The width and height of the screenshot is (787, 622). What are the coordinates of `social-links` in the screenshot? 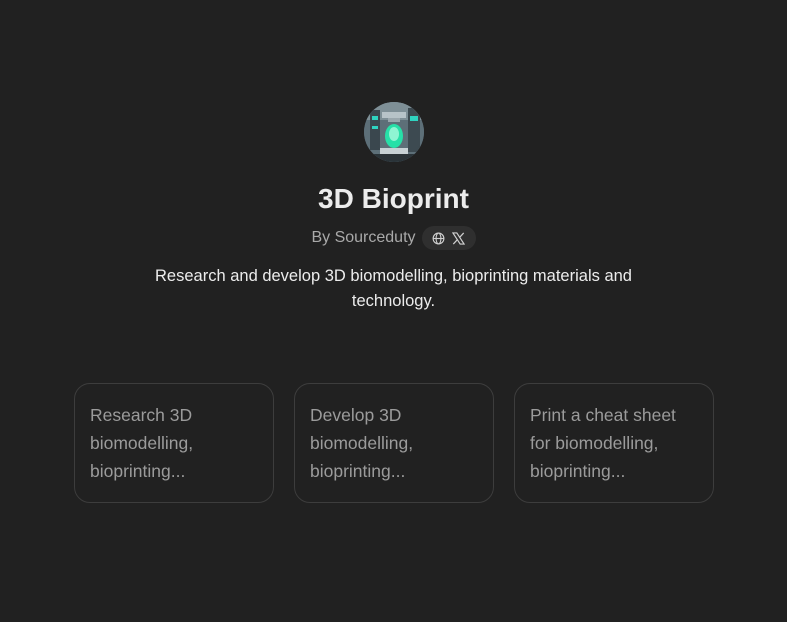 It's located at (448, 238).